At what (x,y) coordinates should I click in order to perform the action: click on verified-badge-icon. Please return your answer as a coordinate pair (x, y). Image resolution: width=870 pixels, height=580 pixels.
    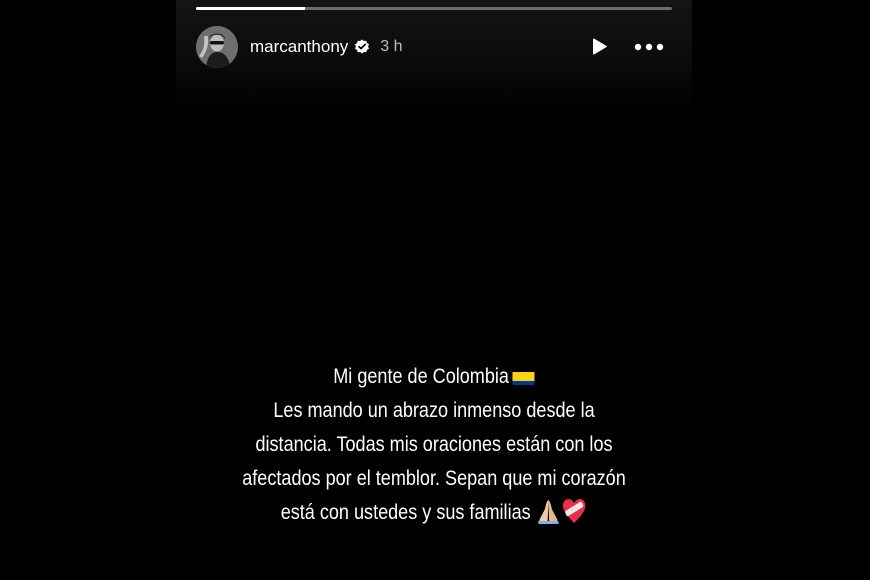
    Looking at the image, I should click on (362, 47).